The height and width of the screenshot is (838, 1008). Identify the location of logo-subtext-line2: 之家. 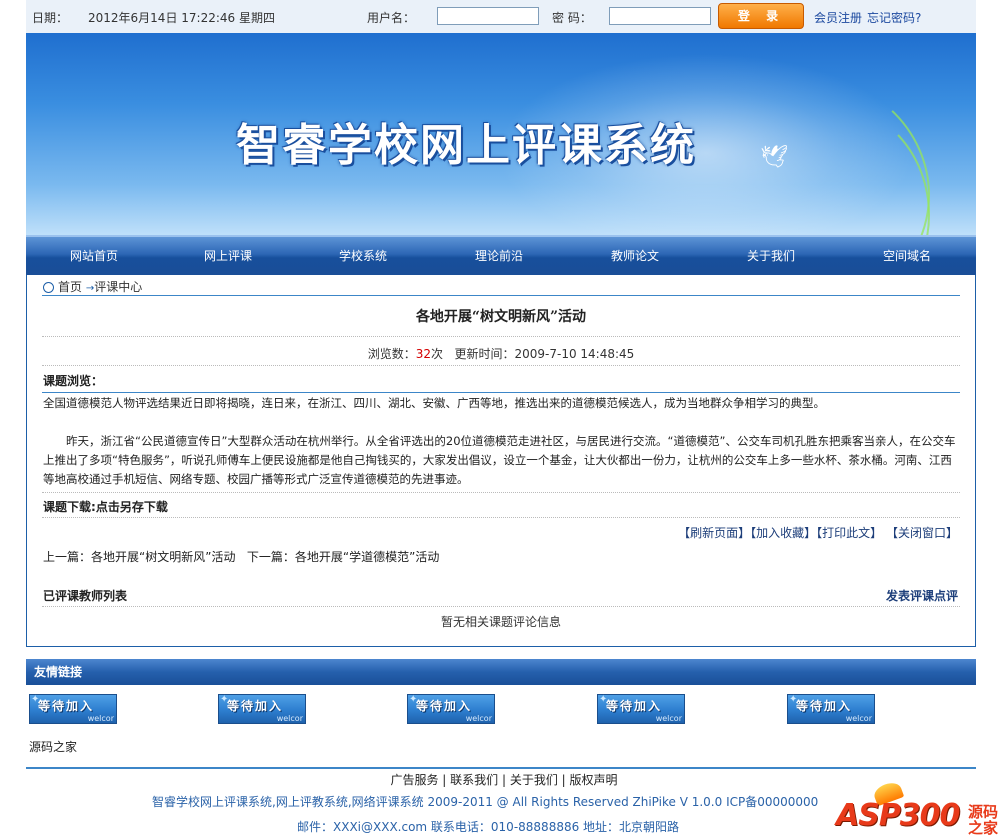
(983, 828).